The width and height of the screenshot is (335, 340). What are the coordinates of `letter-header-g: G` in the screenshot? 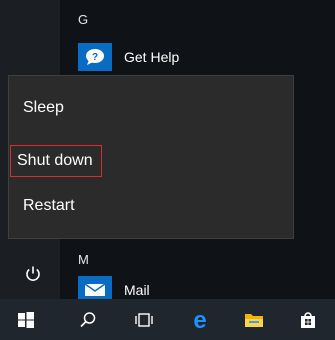 It's located at (83, 19).